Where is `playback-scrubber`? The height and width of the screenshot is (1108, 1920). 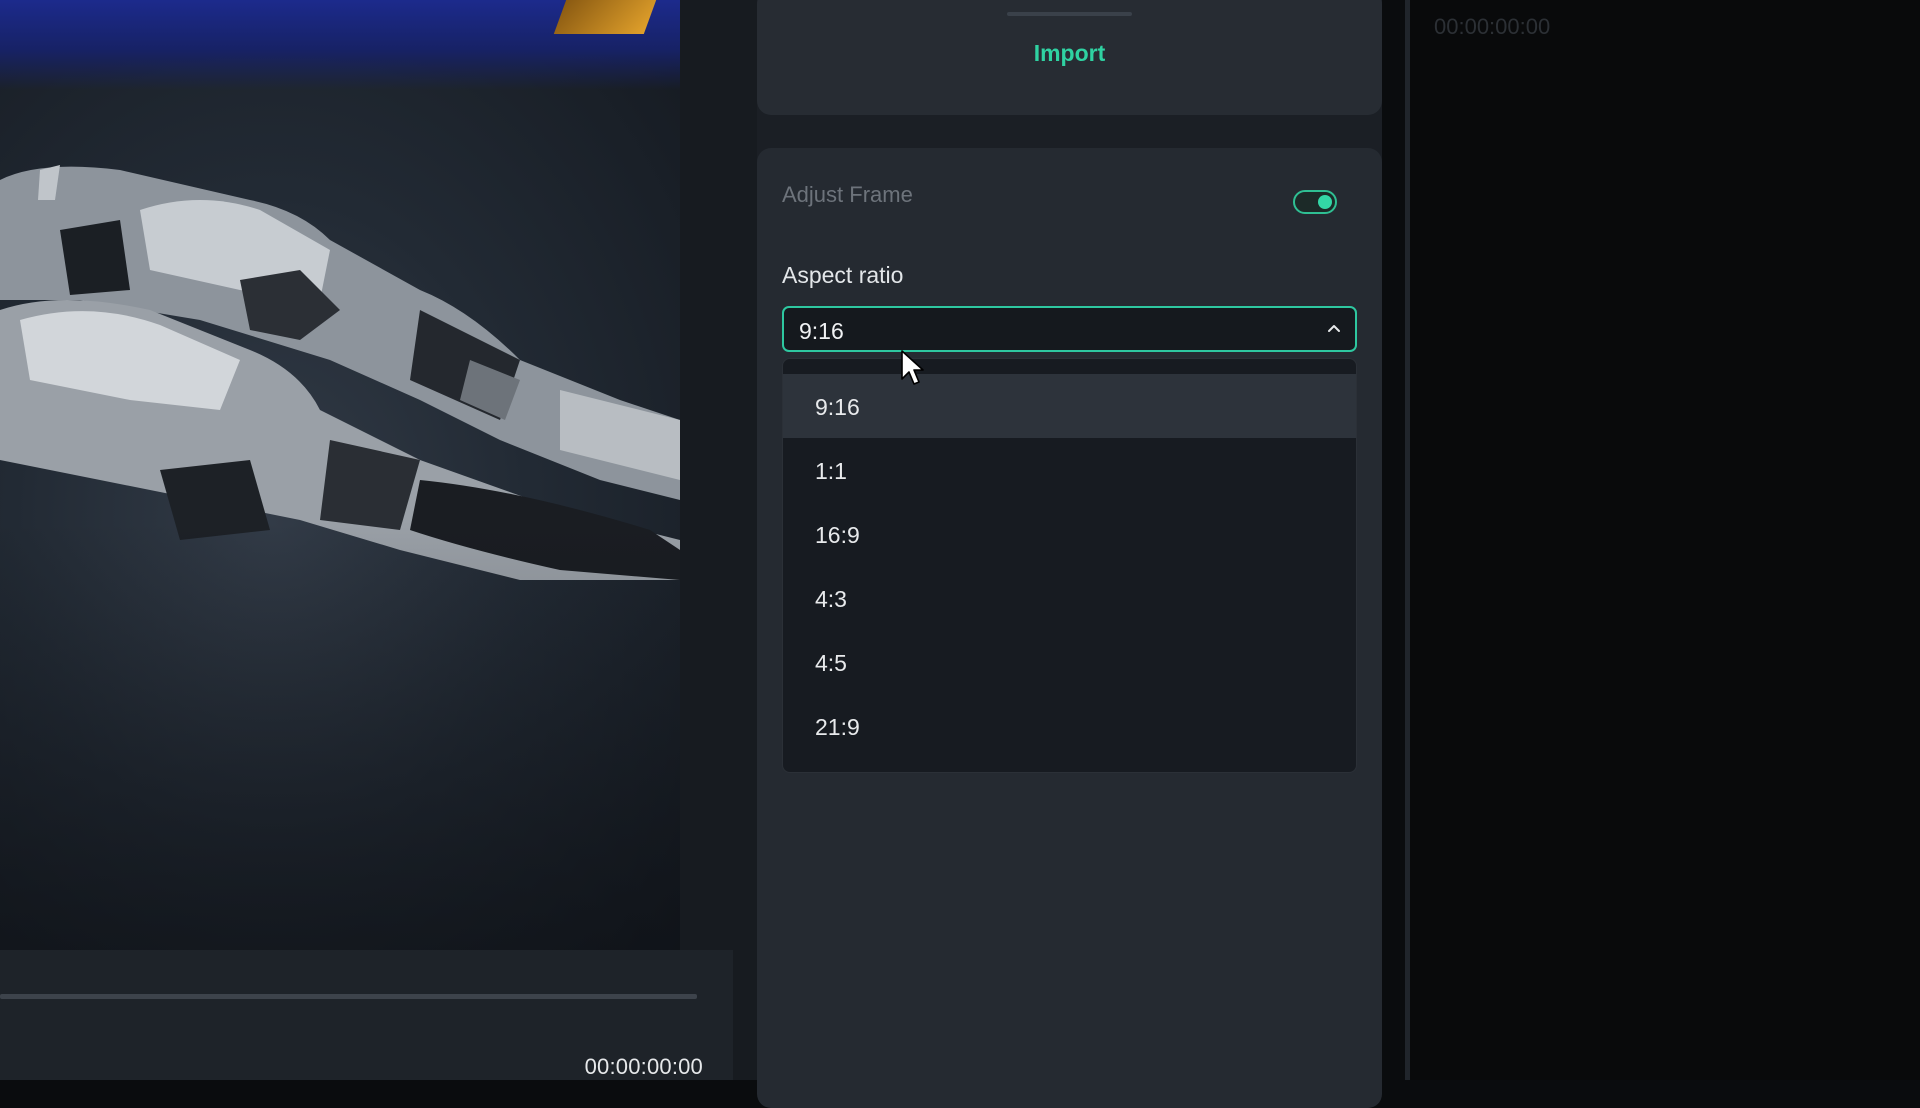
playback-scrubber is located at coordinates (348, 996).